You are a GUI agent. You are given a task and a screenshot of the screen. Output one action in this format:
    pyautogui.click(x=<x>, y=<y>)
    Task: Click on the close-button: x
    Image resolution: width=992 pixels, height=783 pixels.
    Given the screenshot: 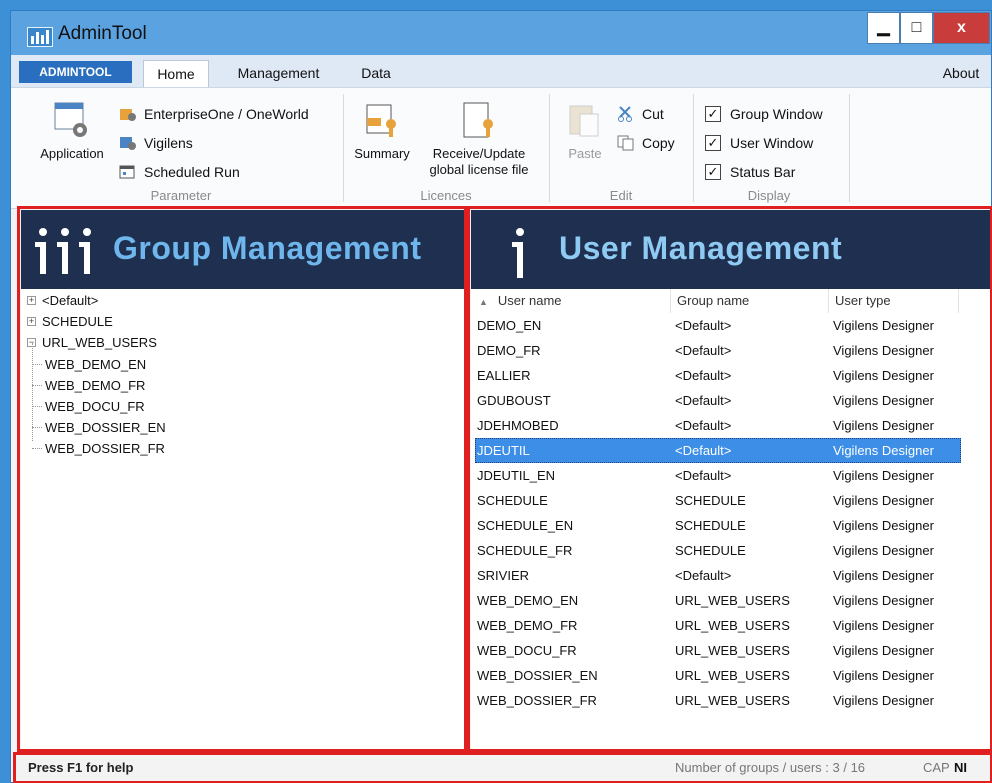 What is the action you would take?
    pyautogui.click(x=961, y=28)
    